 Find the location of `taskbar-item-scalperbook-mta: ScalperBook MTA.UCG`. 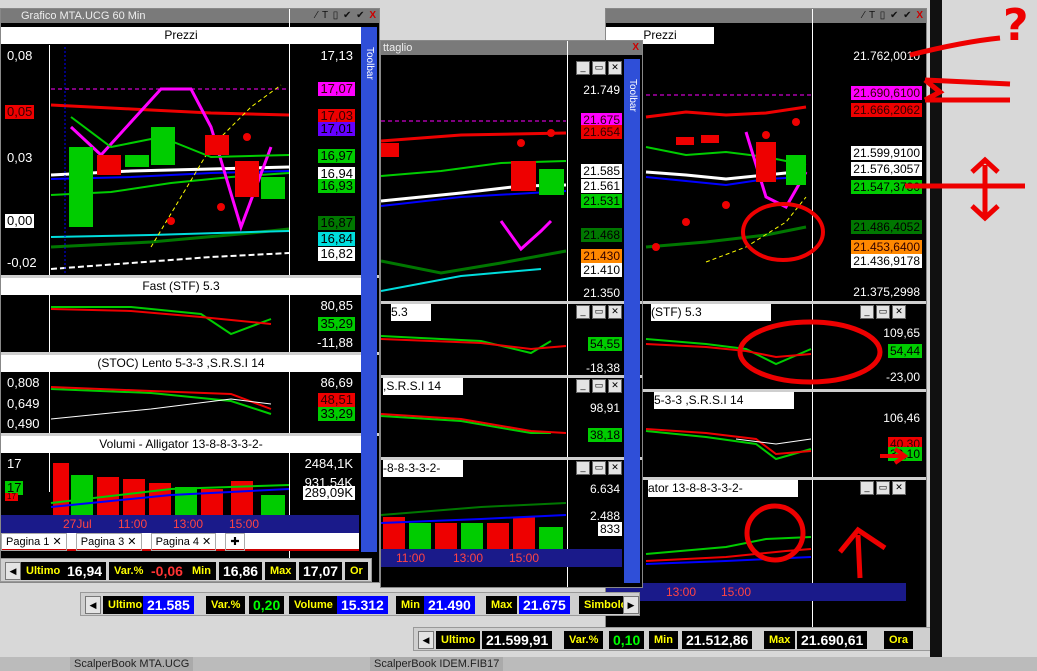

taskbar-item-scalperbook-mta: ScalperBook MTA.UCG is located at coordinates (132, 664).